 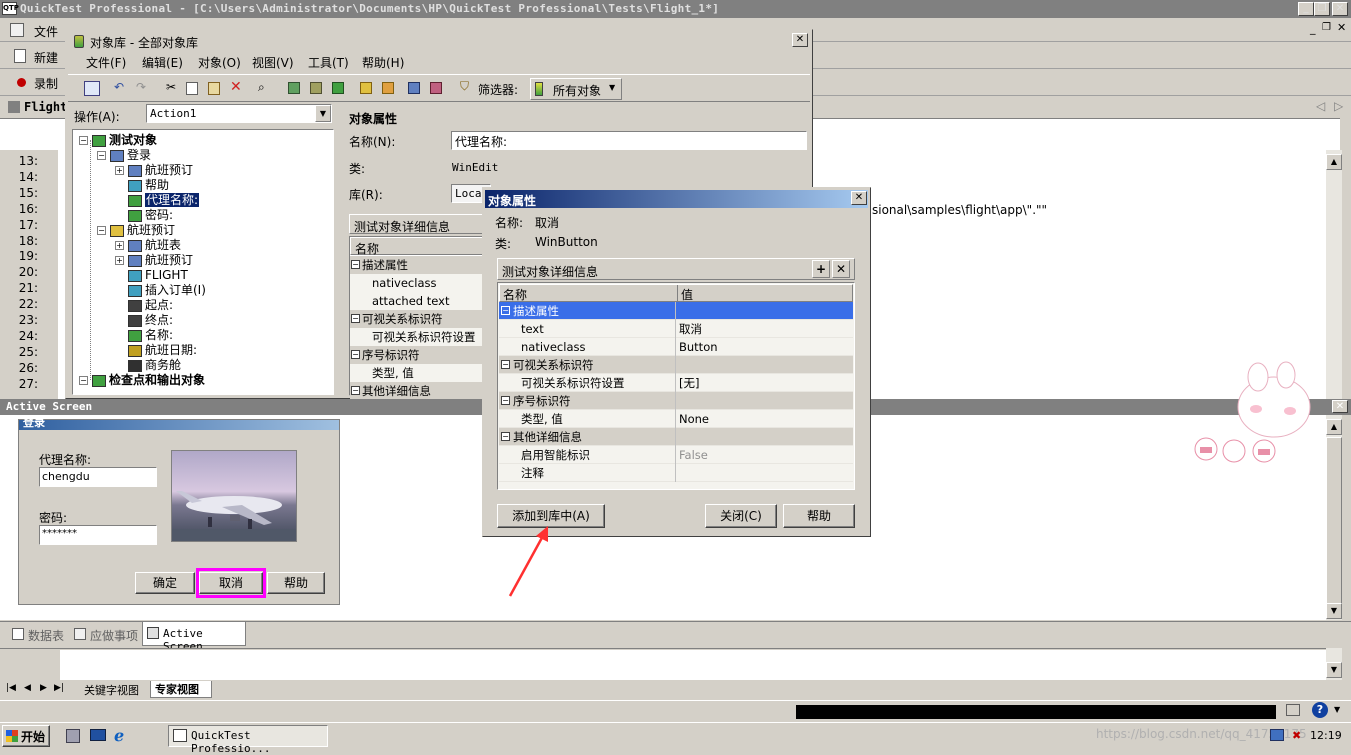 What do you see at coordinates (1306, 9) in the screenshot?
I see `minimize-icon: _` at bounding box center [1306, 9].